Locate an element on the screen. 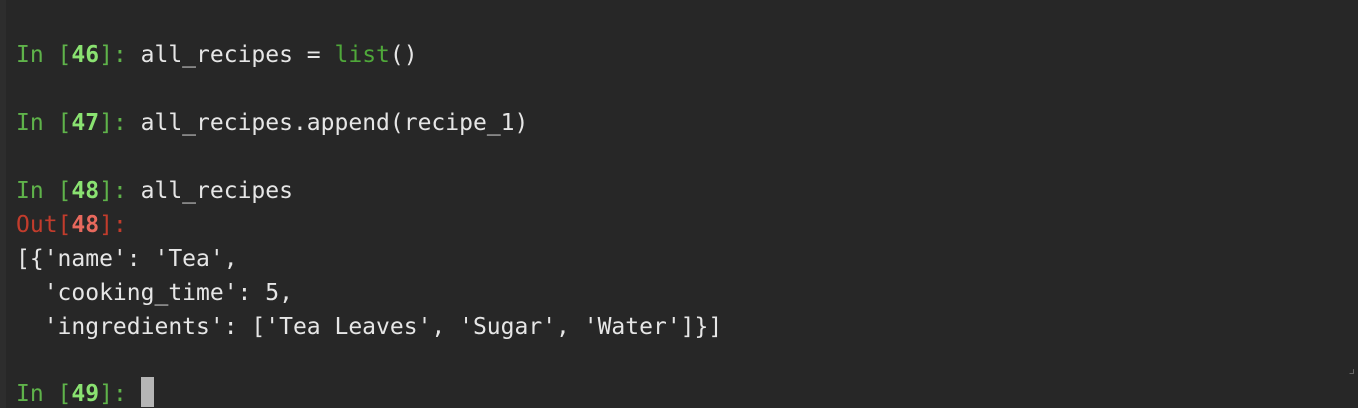  code-text: all_recipes is located at coordinates (216, 191).